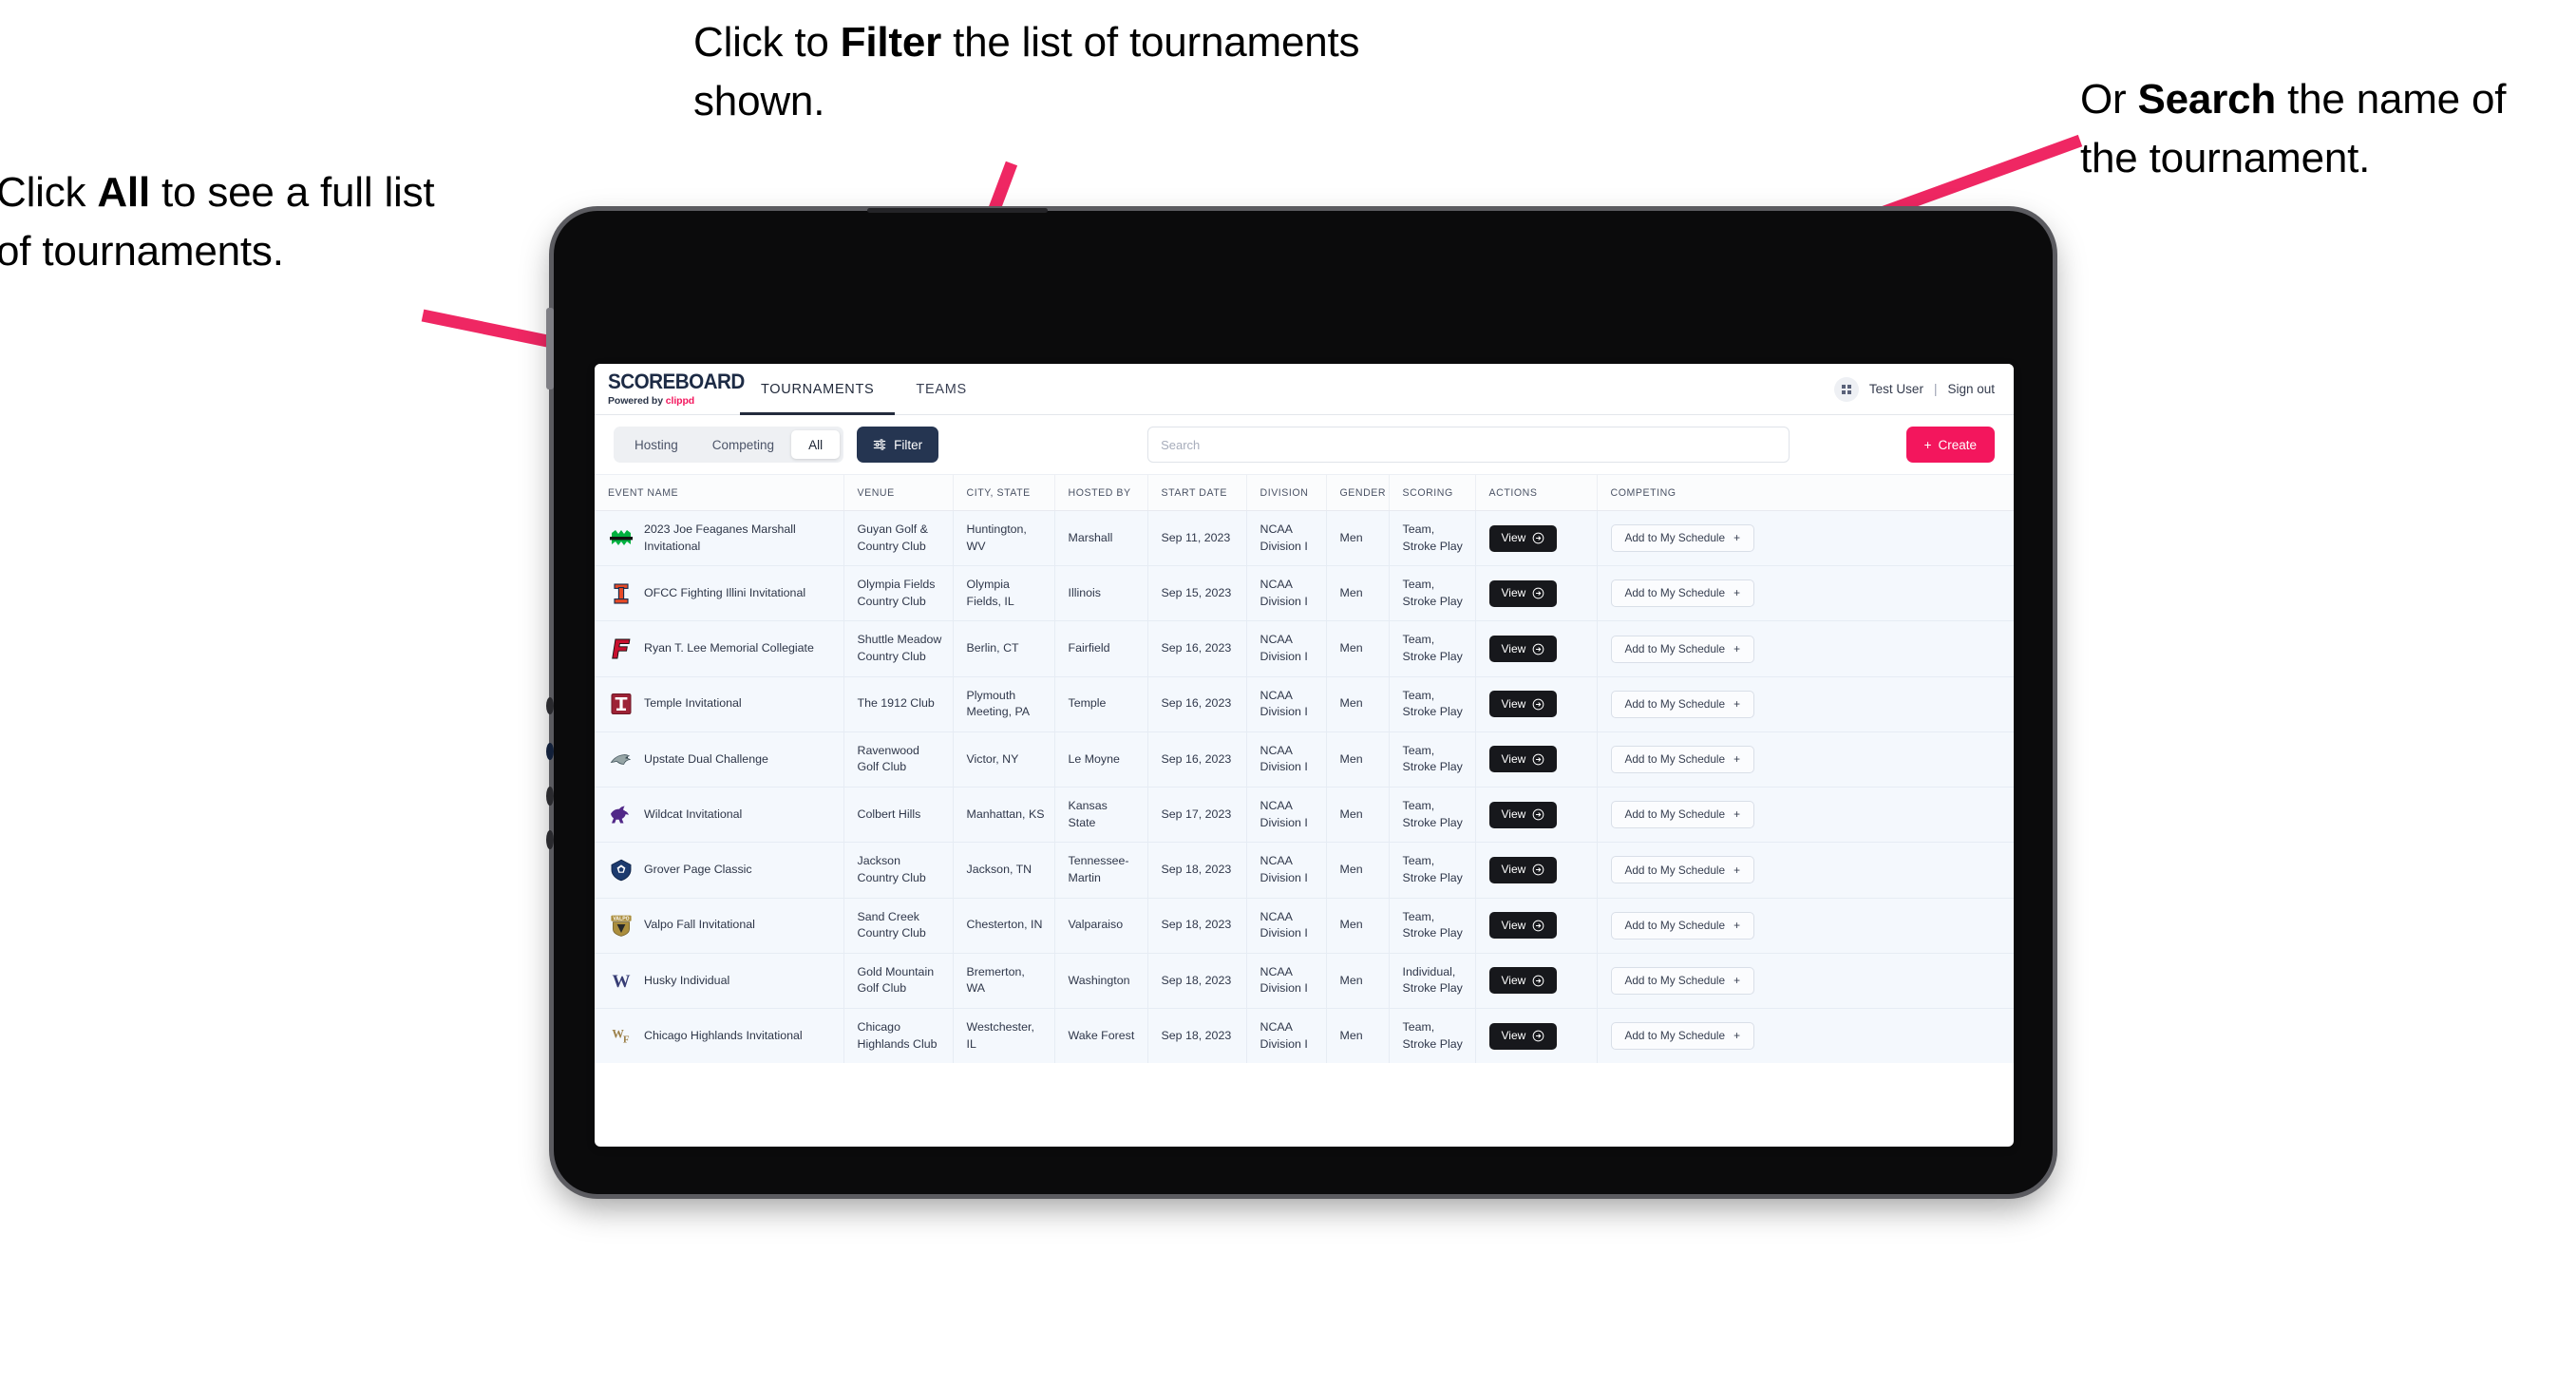  What do you see at coordinates (676, 381) in the screenshot?
I see `brand-wordmark: SCOREBOARD` at bounding box center [676, 381].